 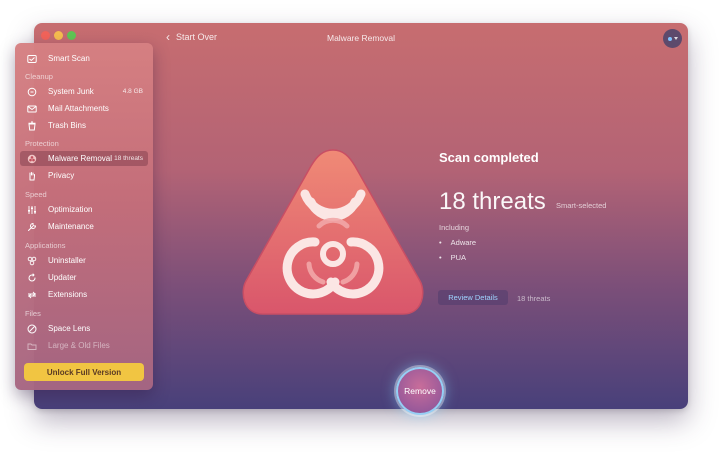 What do you see at coordinates (42, 143) in the screenshot?
I see `section-protection: Protection` at bounding box center [42, 143].